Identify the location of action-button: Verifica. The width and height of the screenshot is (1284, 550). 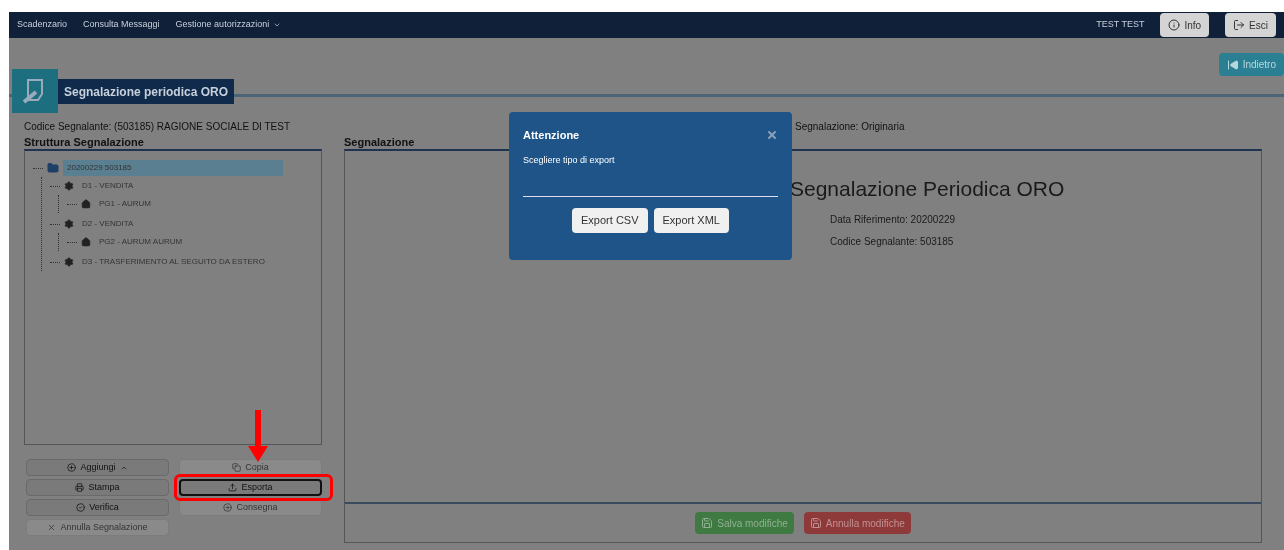
(97, 507).